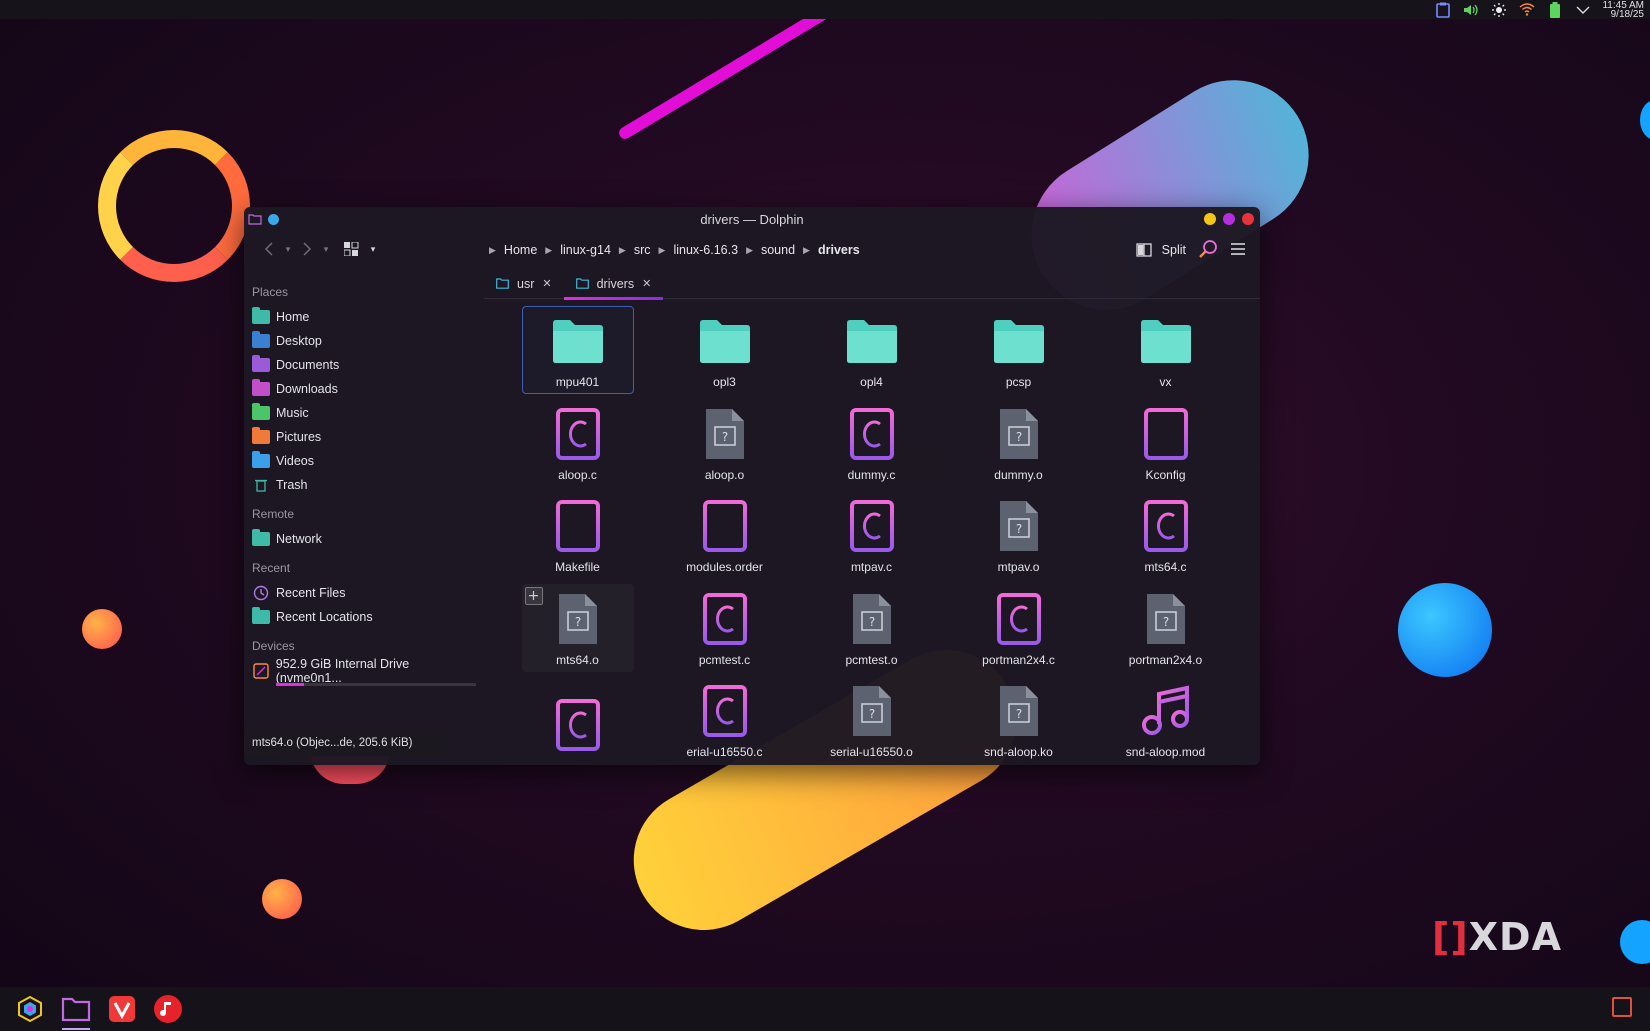  Describe the element at coordinates (288, 250) in the screenshot. I see `back-history-chevron-icon: ▾` at that location.